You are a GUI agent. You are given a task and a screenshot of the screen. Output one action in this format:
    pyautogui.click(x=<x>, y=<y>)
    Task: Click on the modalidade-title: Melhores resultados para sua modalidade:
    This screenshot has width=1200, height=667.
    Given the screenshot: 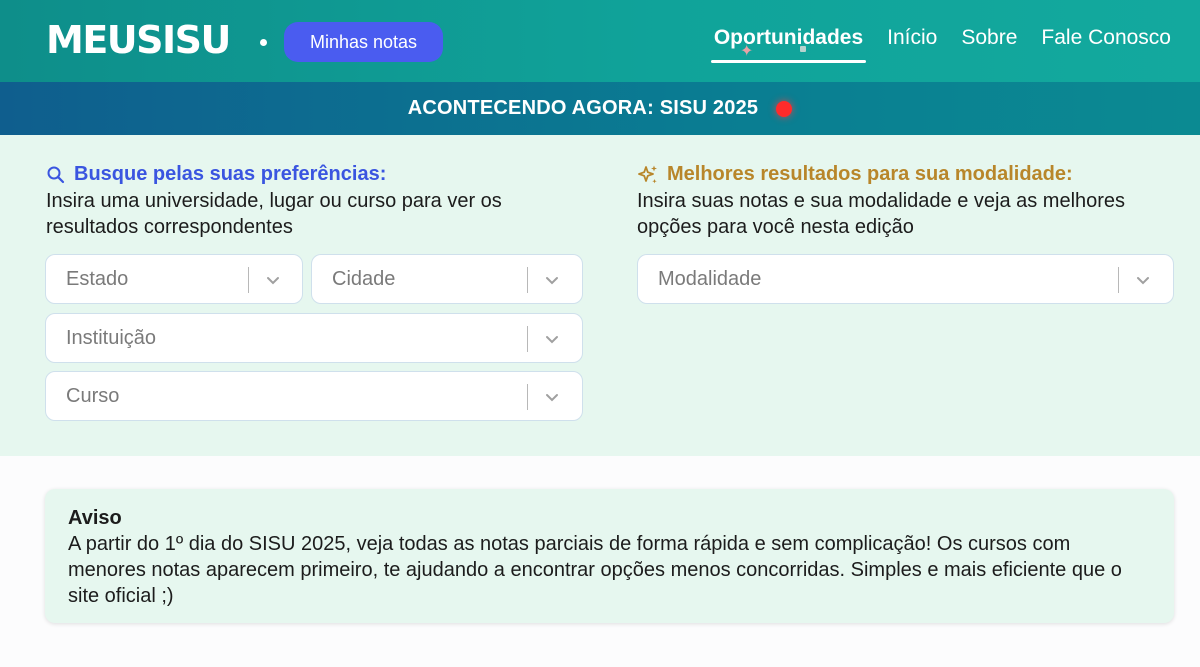 What is the action you would take?
    pyautogui.click(x=905, y=174)
    